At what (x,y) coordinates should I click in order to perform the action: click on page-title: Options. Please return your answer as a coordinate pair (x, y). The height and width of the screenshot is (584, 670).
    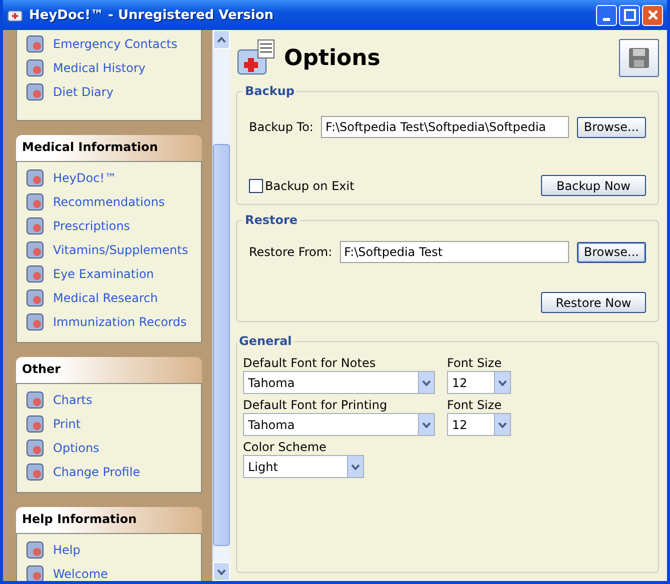
    Looking at the image, I should click on (333, 58).